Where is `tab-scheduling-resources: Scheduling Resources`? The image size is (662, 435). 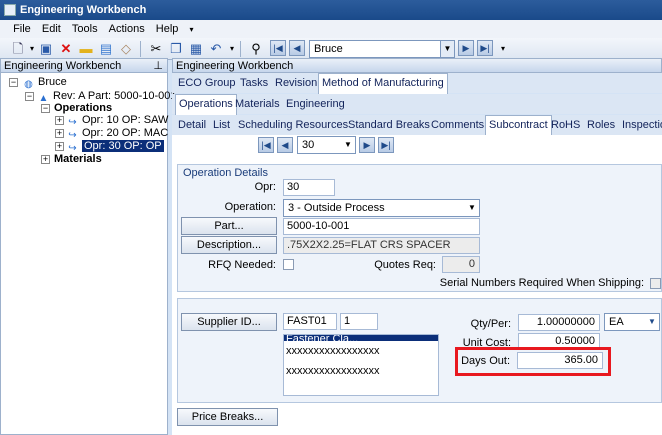 tab-scheduling-resources: Scheduling Resources is located at coordinates (293, 126).